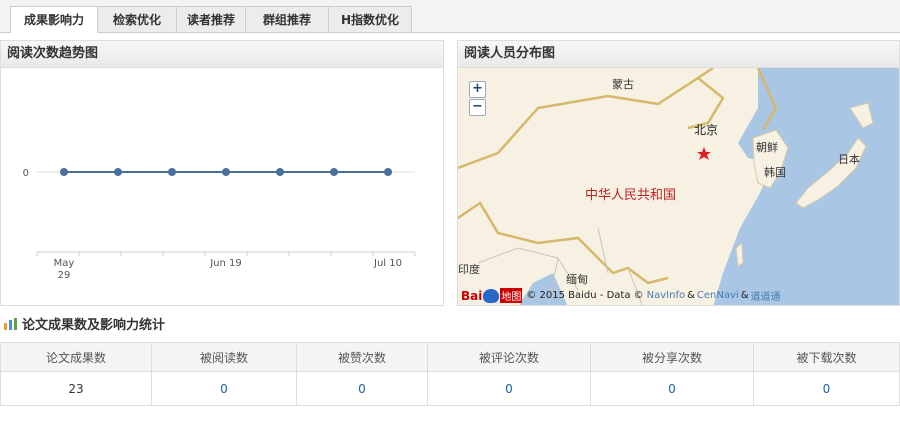 The width and height of the screenshot is (900, 438). I want to click on baidu-logo-text: Bai, so click(472, 295).